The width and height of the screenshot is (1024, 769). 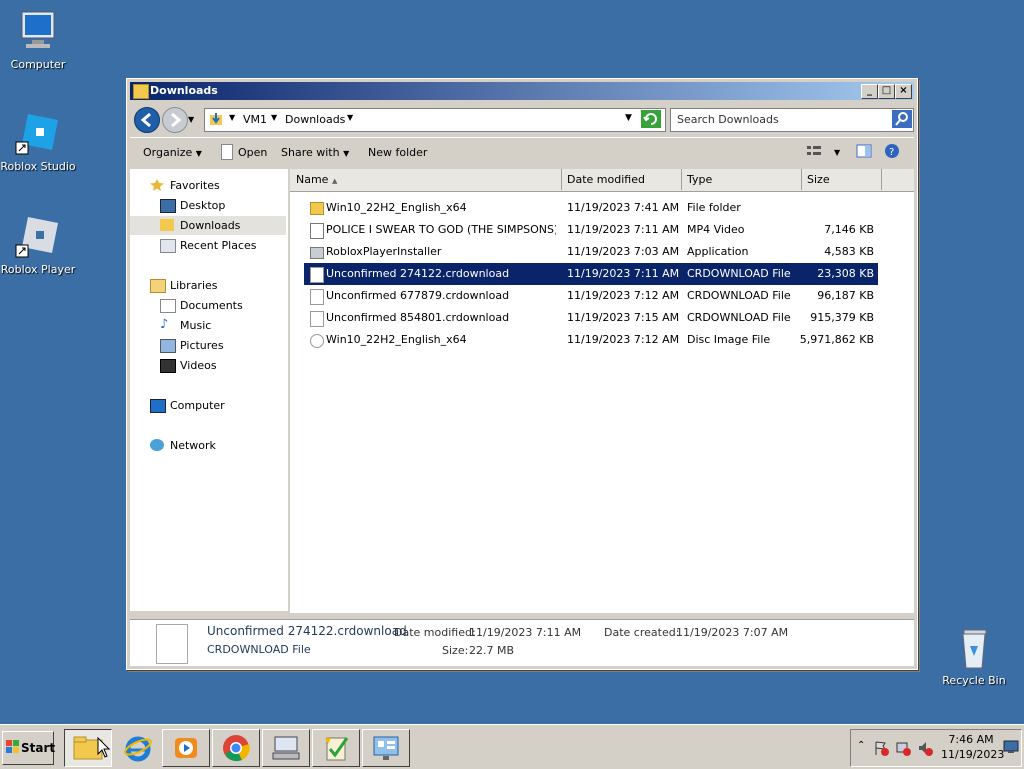 I want to click on desktop-icon-recycle-bin: Recycle Bin, so click(x=974, y=655).